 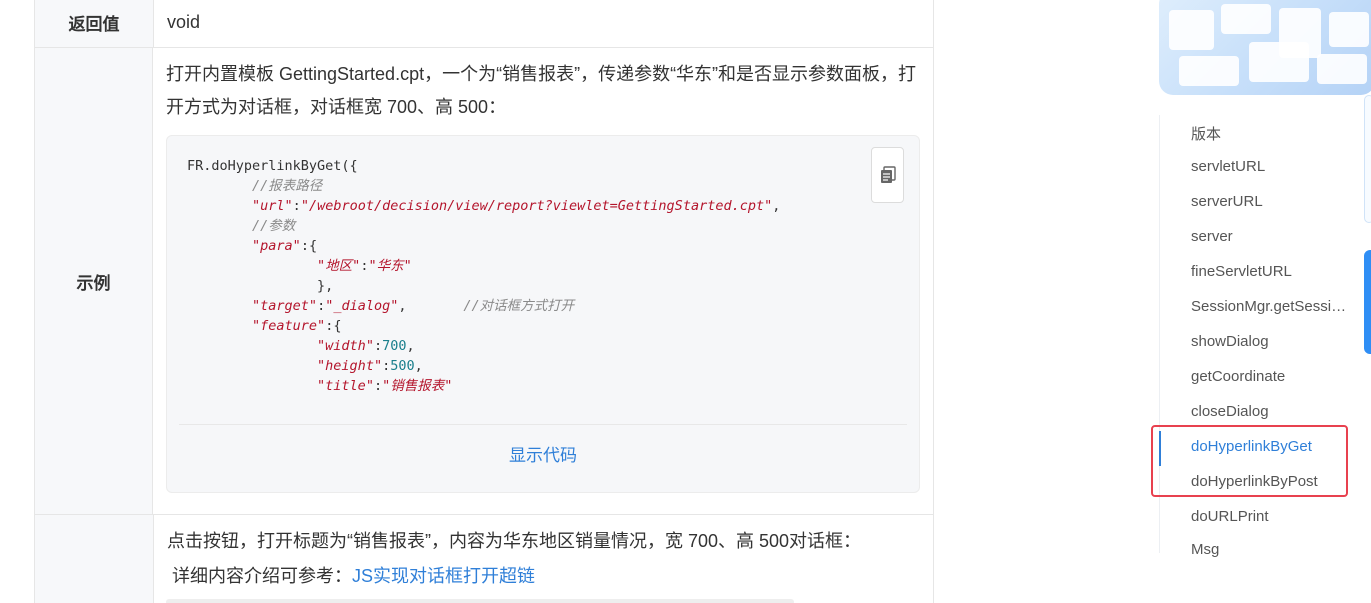 What do you see at coordinates (1271, 236) in the screenshot?
I see `toc-item-server: server` at bounding box center [1271, 236].